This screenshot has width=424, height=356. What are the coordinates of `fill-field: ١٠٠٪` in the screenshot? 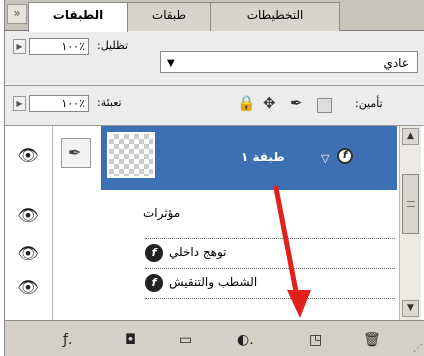 It's located at (59, 103).